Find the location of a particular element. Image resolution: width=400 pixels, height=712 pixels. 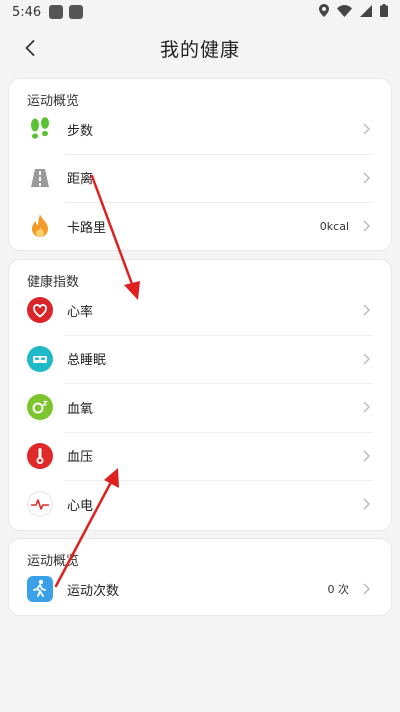

list-item-steps: 步数 is located at coordinates (200, 129).